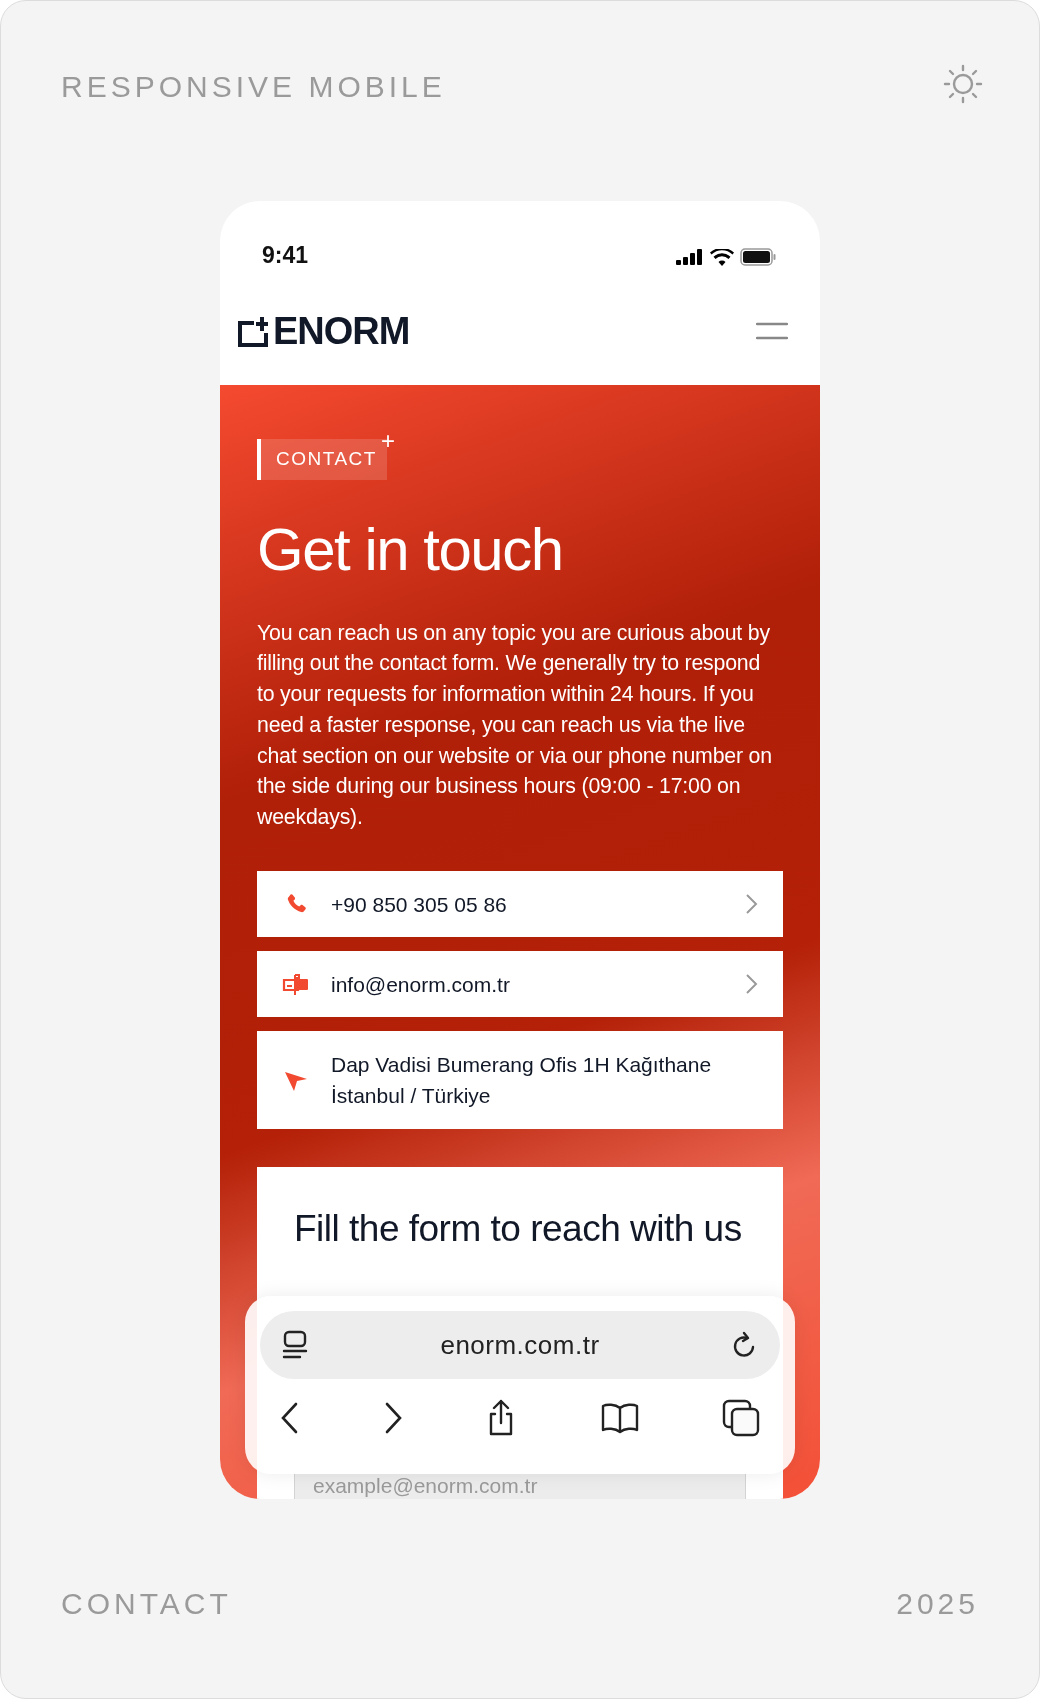 This screenshot has height=1699, width=1040. Describe the element at coordinates (515, 725) in the screenshot. I see `hero-paragraph: You can reach us on any topic you are curious about by filling out the contact form. We generally try to respond to your requests for information within 24 hours. If you need a faster response, you can reach us via the live chat section on our website or via our phone number on the side during our business hours (09:00 - 17:00 on weekdays).` at that location.